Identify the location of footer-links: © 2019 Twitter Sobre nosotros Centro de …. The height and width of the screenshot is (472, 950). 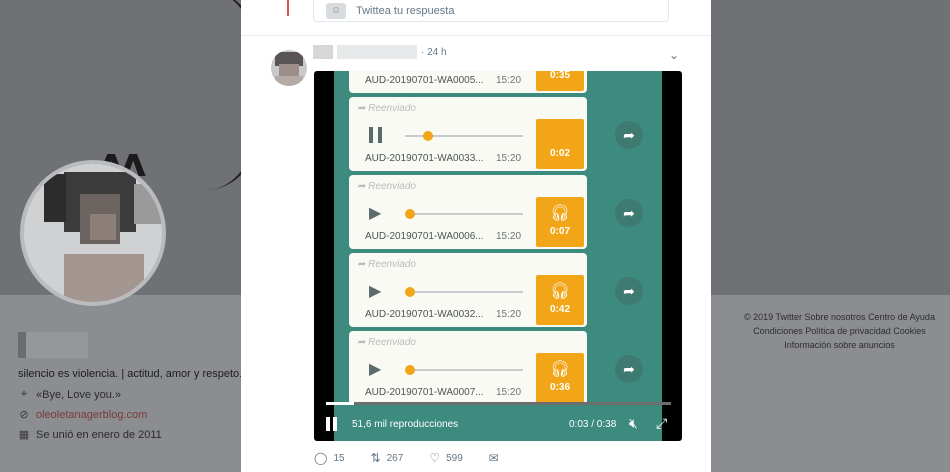
(839, 331).